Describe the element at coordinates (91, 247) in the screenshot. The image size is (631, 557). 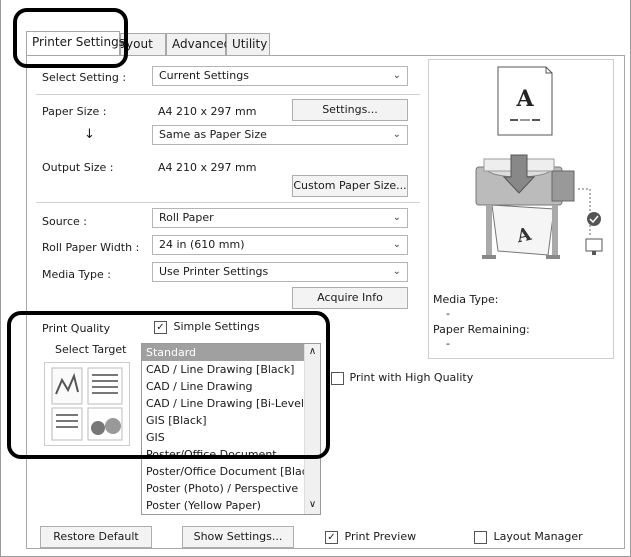
I see `roll-paper-width-label: Roll Paper Width :` at that location.